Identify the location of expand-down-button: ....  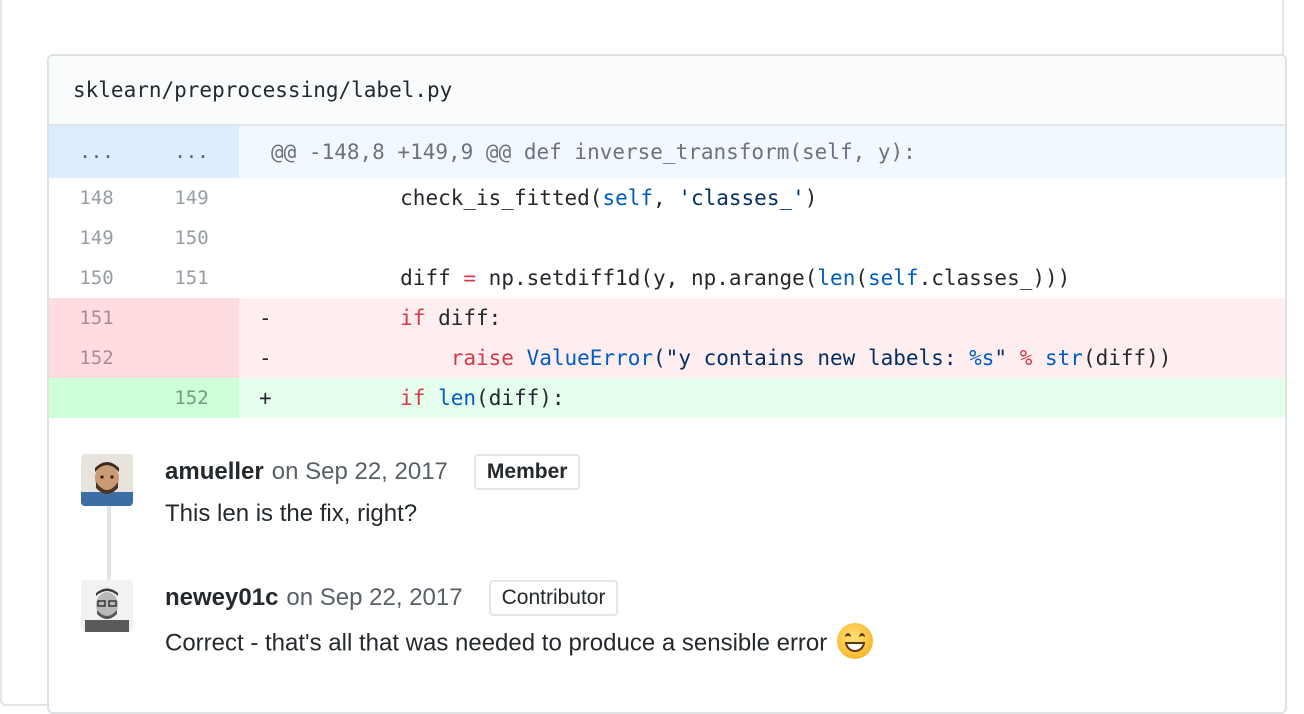
(191, 152).